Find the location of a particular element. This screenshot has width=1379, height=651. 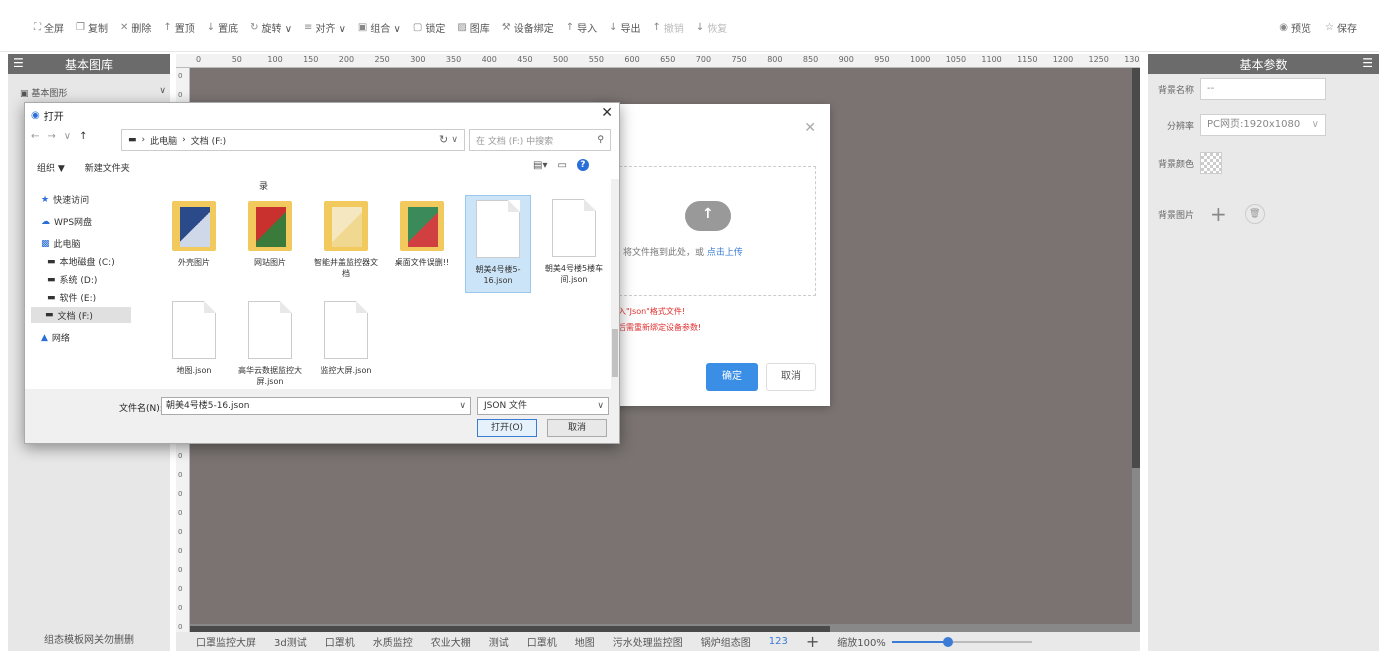

folder-item: 智能井盖监控器文档 is located at coordinates (346, 244).